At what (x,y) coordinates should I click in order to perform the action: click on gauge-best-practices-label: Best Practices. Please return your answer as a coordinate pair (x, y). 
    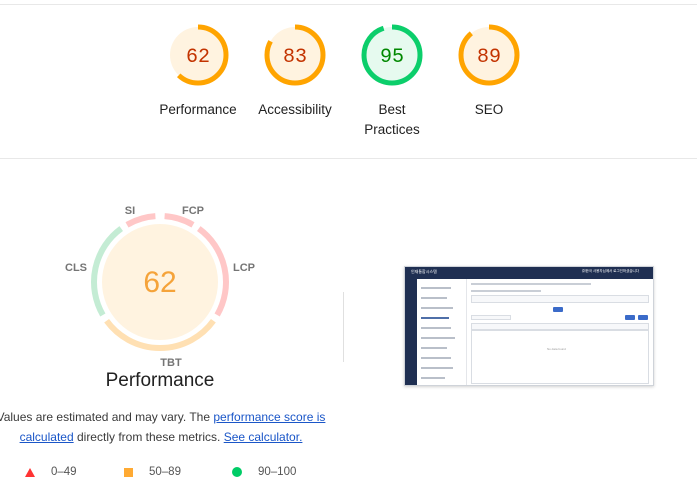
    Looking at the image, I should click on (392, 120).